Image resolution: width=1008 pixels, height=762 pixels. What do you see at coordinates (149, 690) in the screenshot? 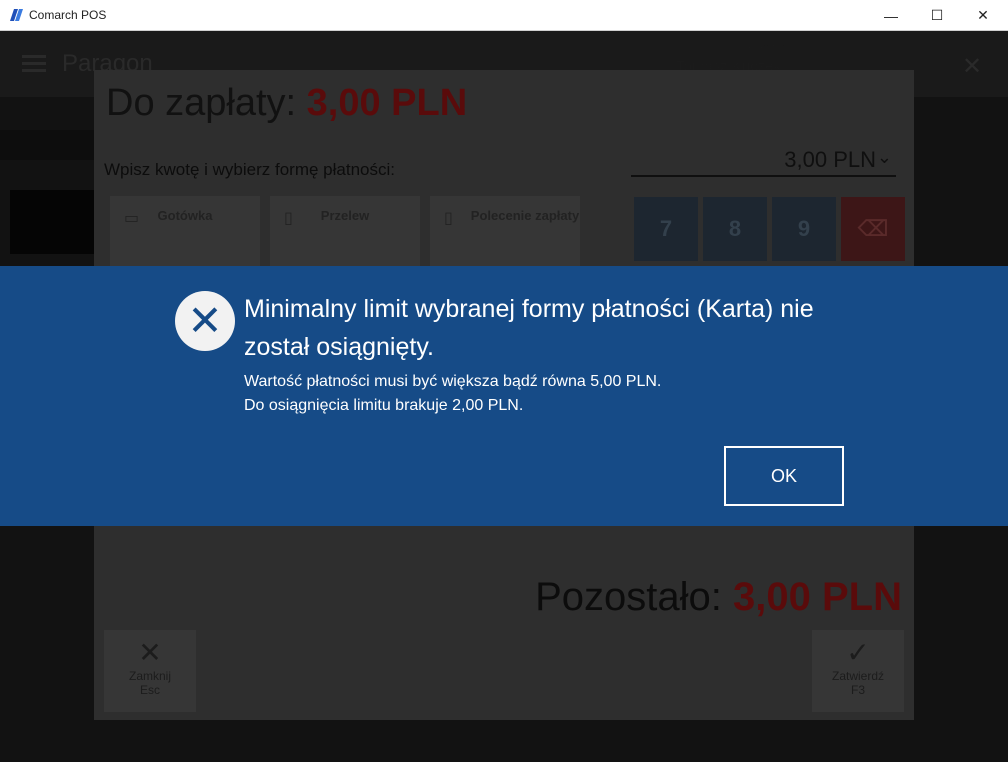
I see `cancel-shortcut: Esc` at bounding box center [149, 690].